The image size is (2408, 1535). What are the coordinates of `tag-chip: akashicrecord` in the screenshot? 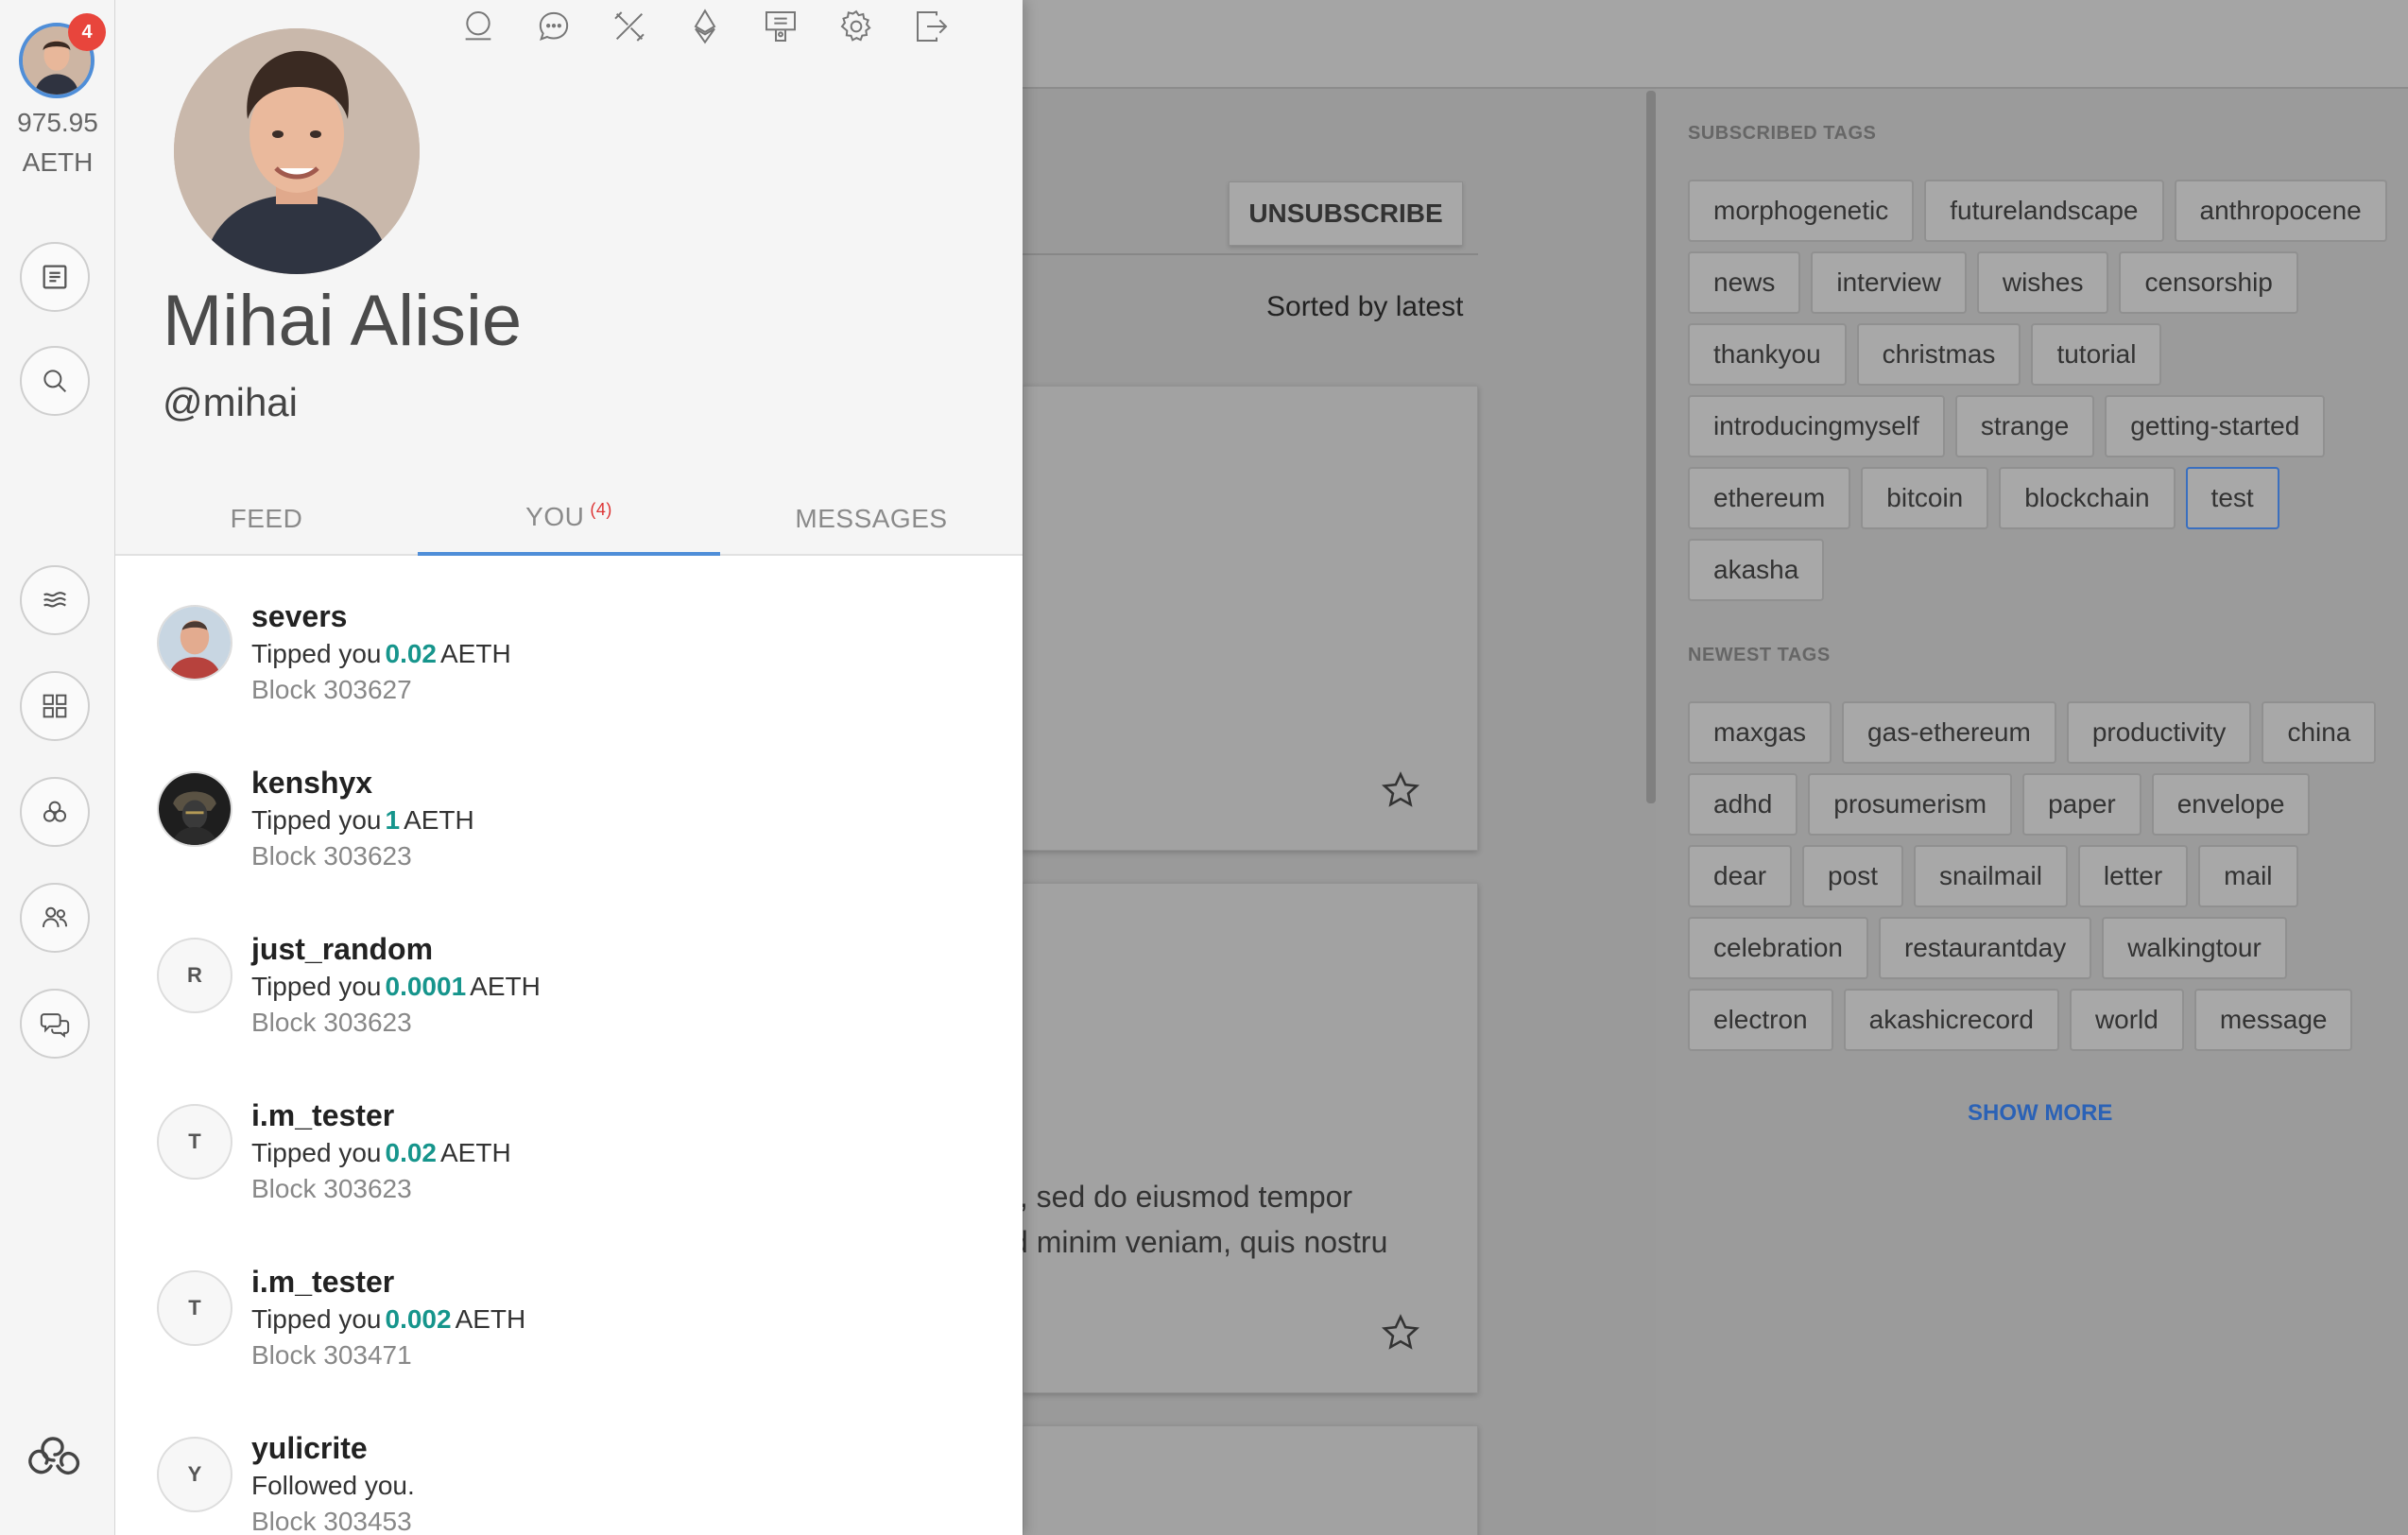 It's located at (1951, 1020).